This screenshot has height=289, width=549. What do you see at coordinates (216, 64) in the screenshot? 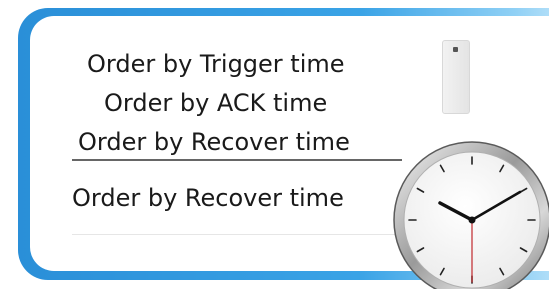
I see `option-order-by-trigger-time: Order by Trigger time` at bounding box center [216, 64].